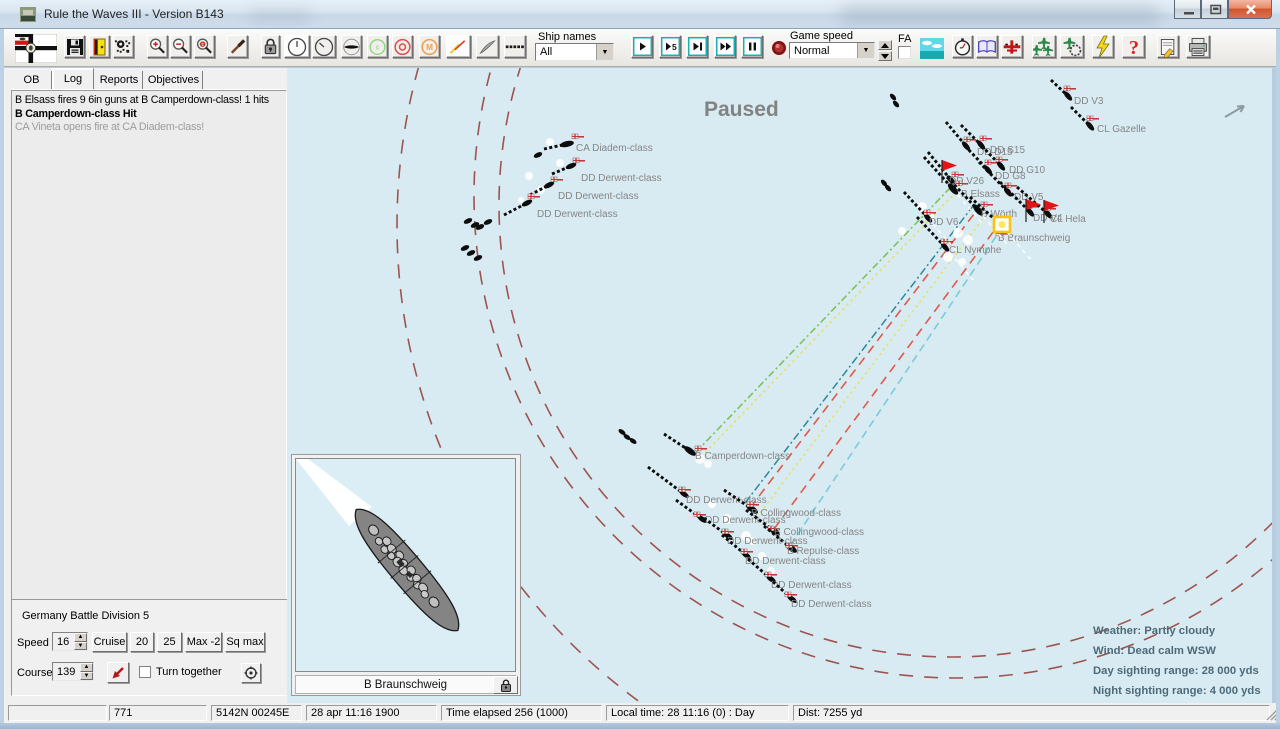  What do you see at coordinates (1007, 150) in the screenshot?
I see `svg-text: DD S15` at bounding box center [1007, 150].